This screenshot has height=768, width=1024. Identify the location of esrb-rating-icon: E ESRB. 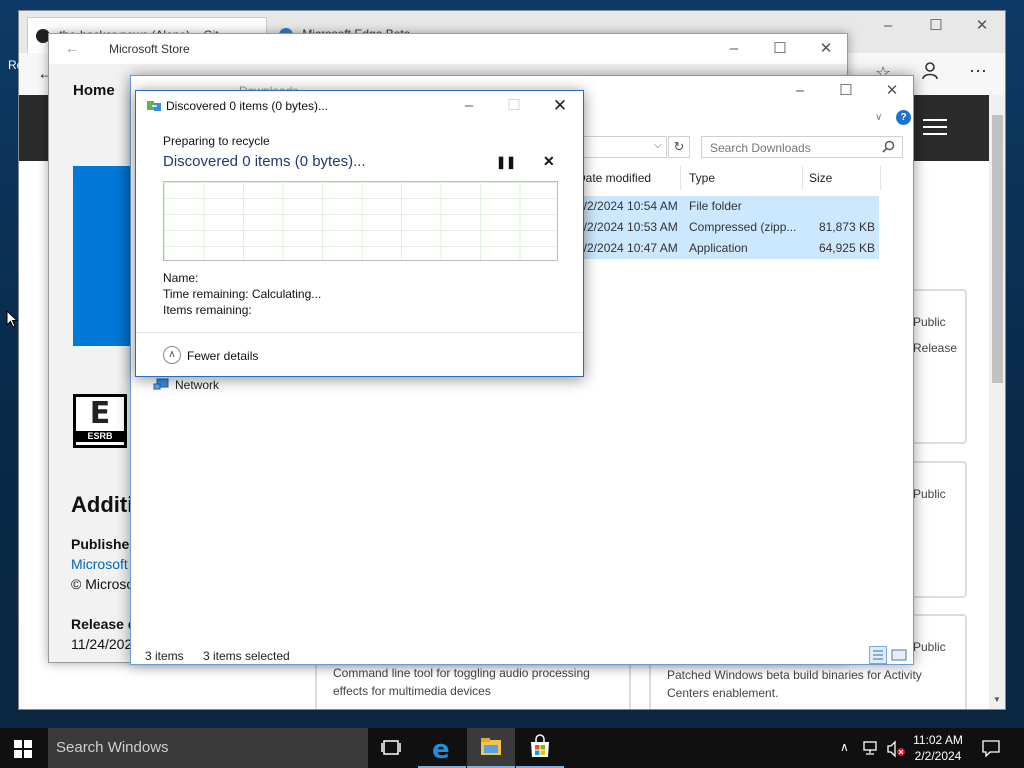
(100, 421).